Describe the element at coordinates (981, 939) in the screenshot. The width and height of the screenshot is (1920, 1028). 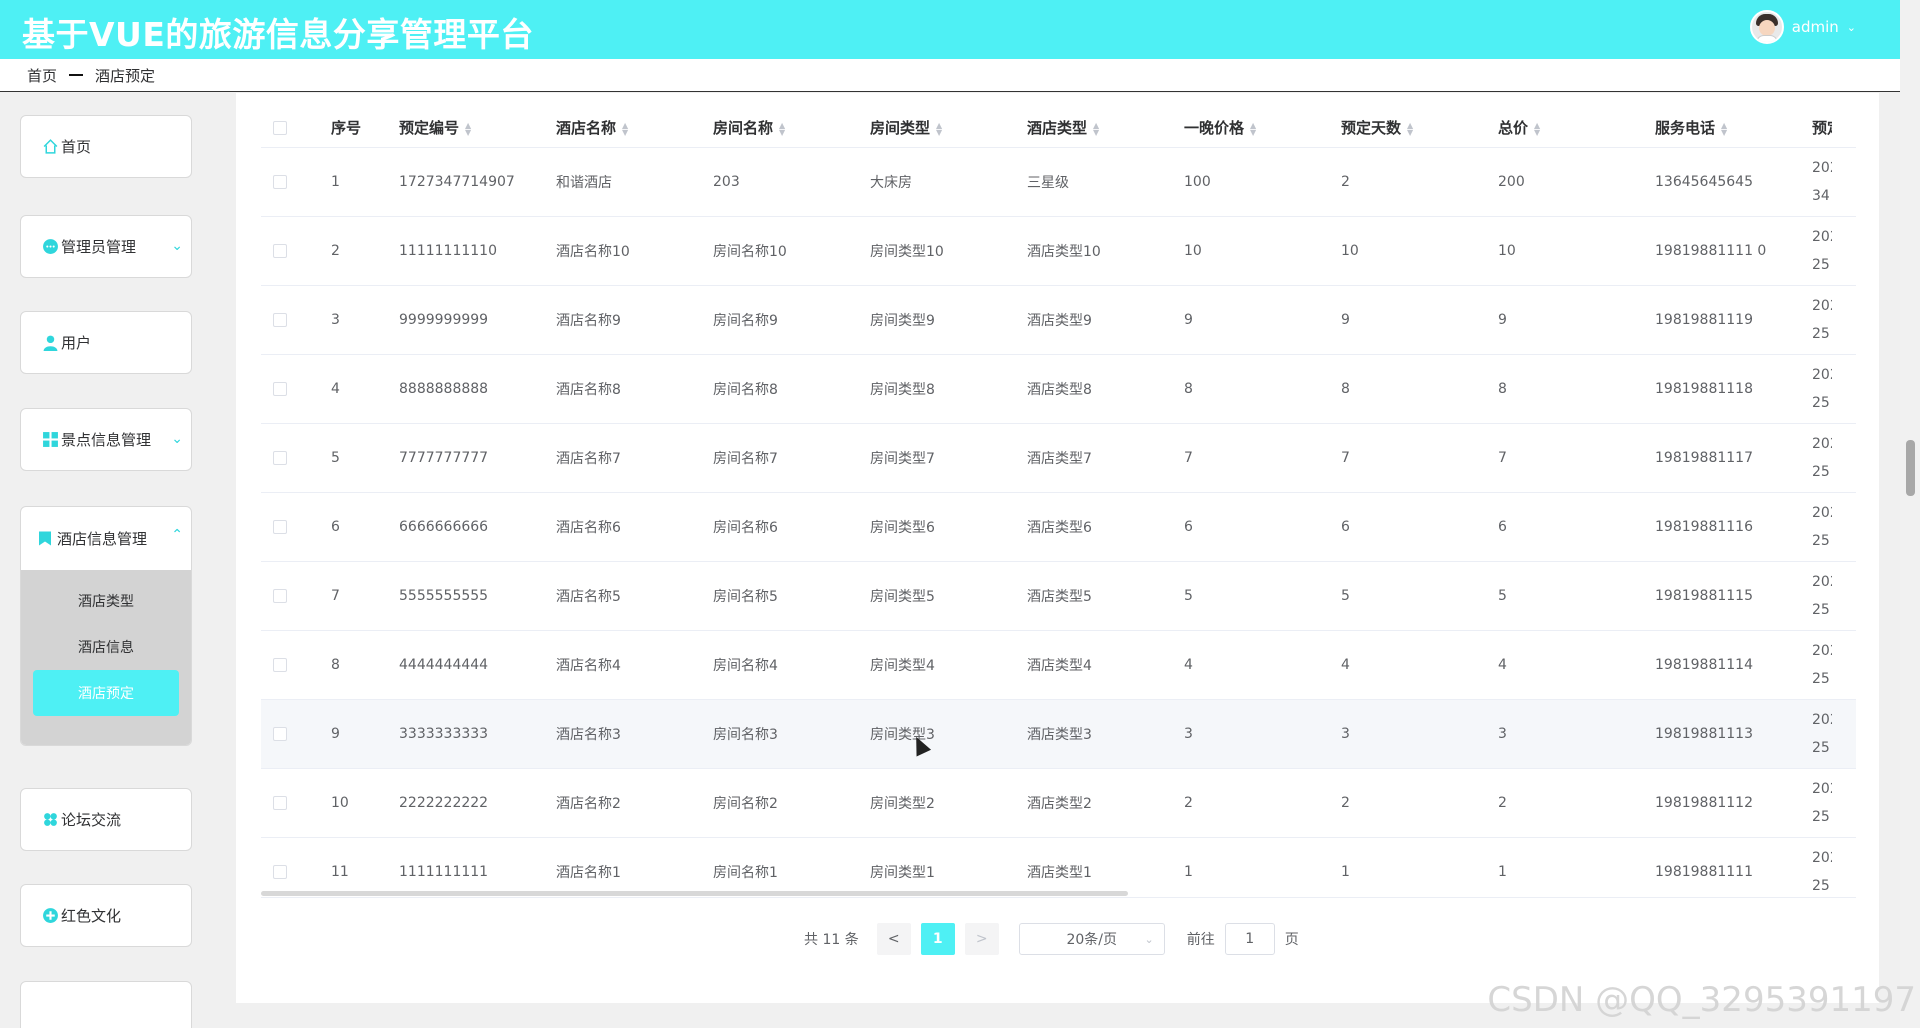
I see `next-page-button: >` at that location.